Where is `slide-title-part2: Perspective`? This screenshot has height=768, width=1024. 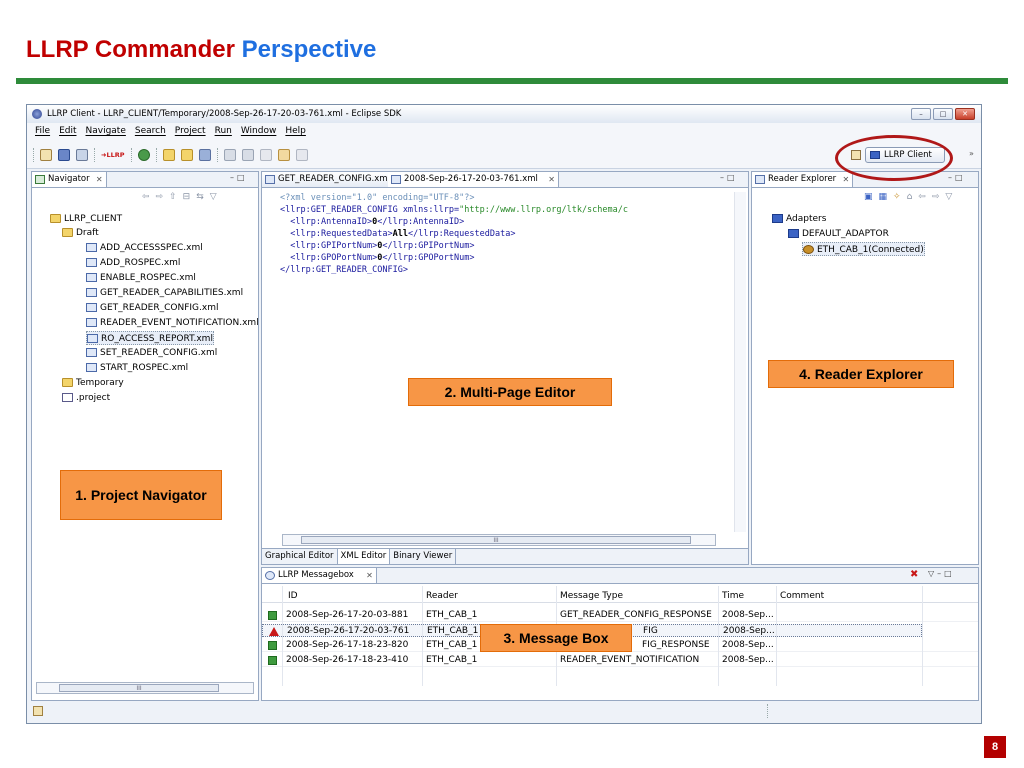
slide-title-part2: Perspective is located at coordinates (309, 49).